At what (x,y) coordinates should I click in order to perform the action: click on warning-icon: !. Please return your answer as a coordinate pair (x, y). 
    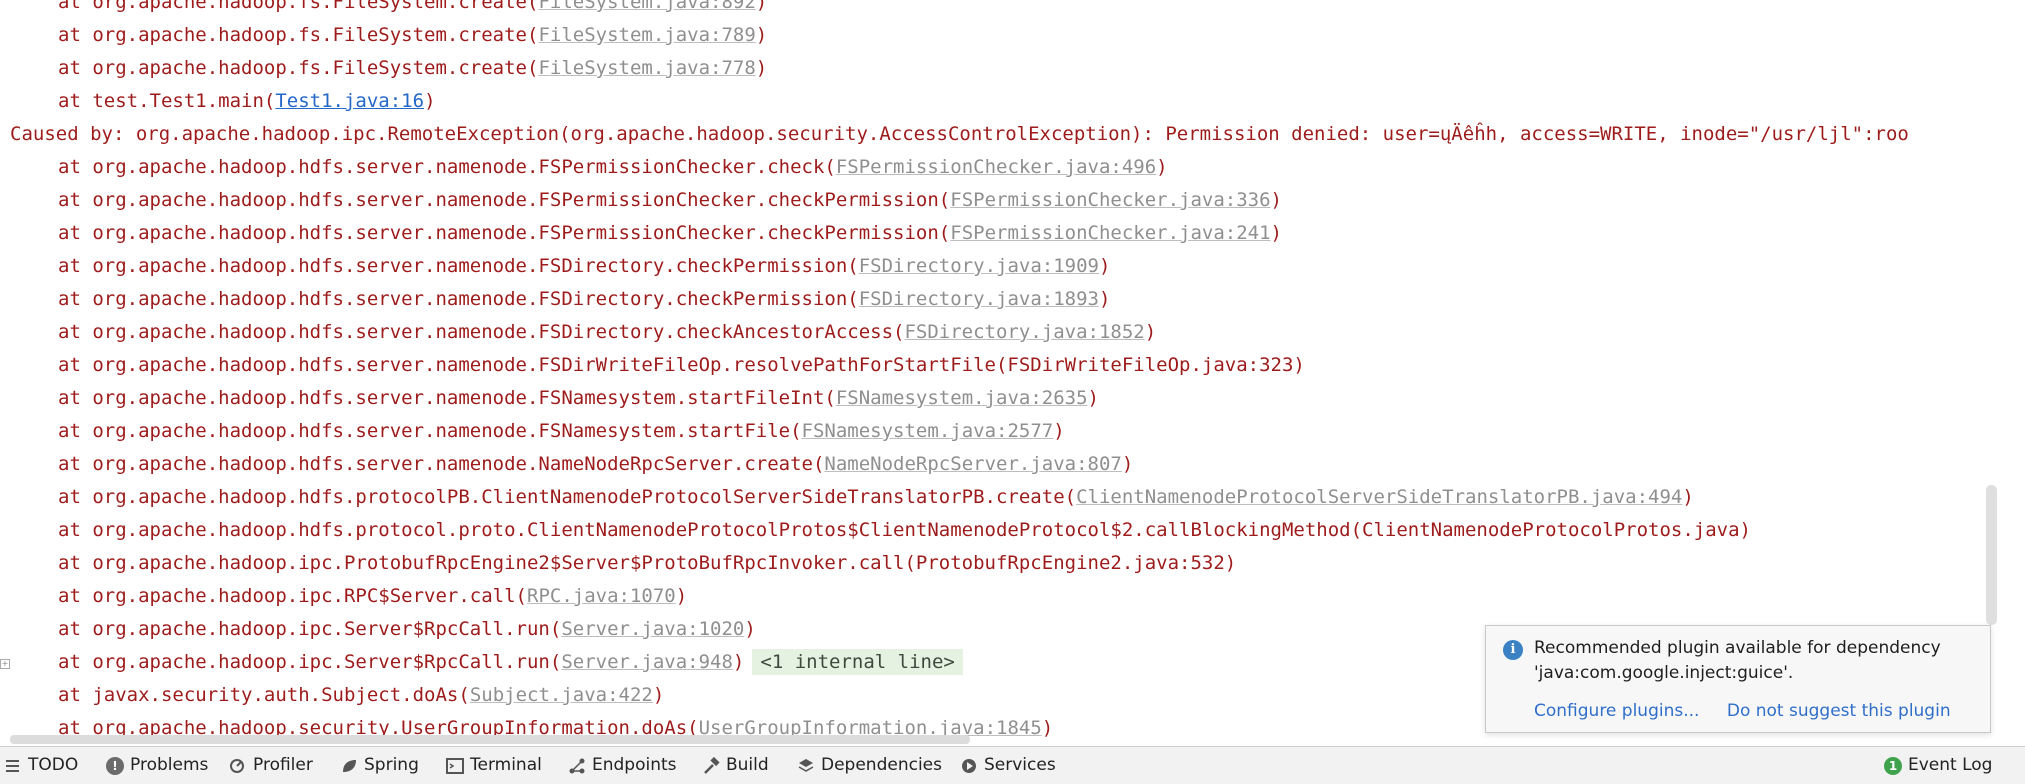
    Looking at the image, I should click on (115, 765).